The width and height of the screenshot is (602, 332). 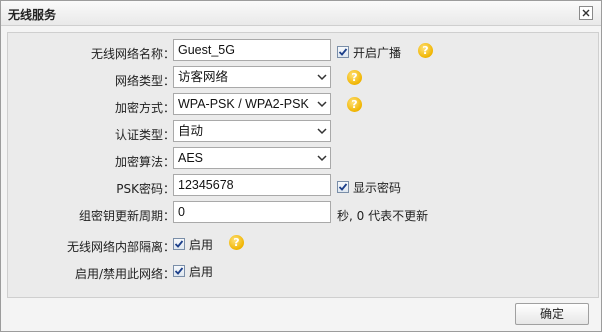 What do you see at coordinates (383, 216) in the screenshot?
I see `group-key-note: 秒, 0 代表不更新` at bounding box center [383, 216].